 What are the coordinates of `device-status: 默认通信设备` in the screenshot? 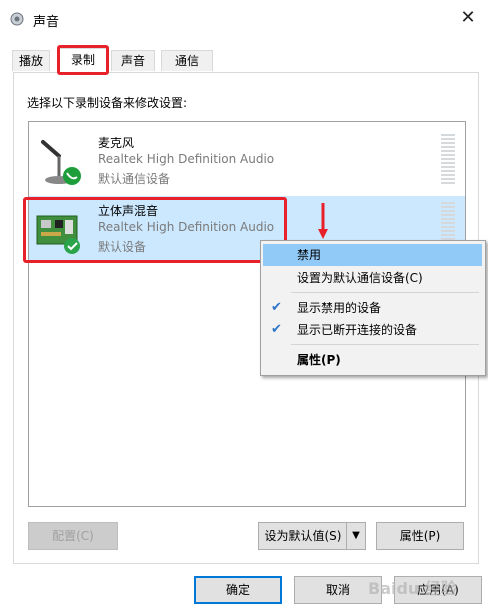 It's located at (134, 179).